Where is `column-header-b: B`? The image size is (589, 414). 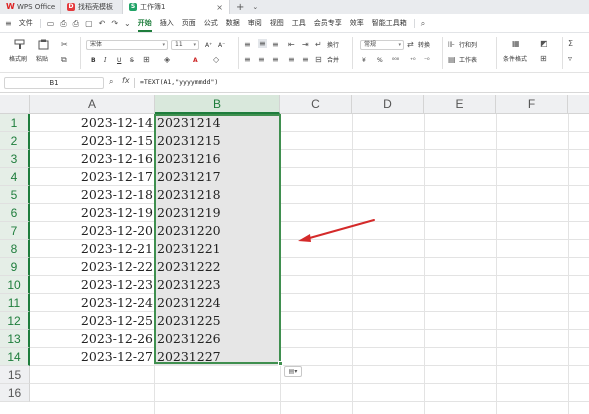
column-header-b: B is located at coordinates (217, 104).